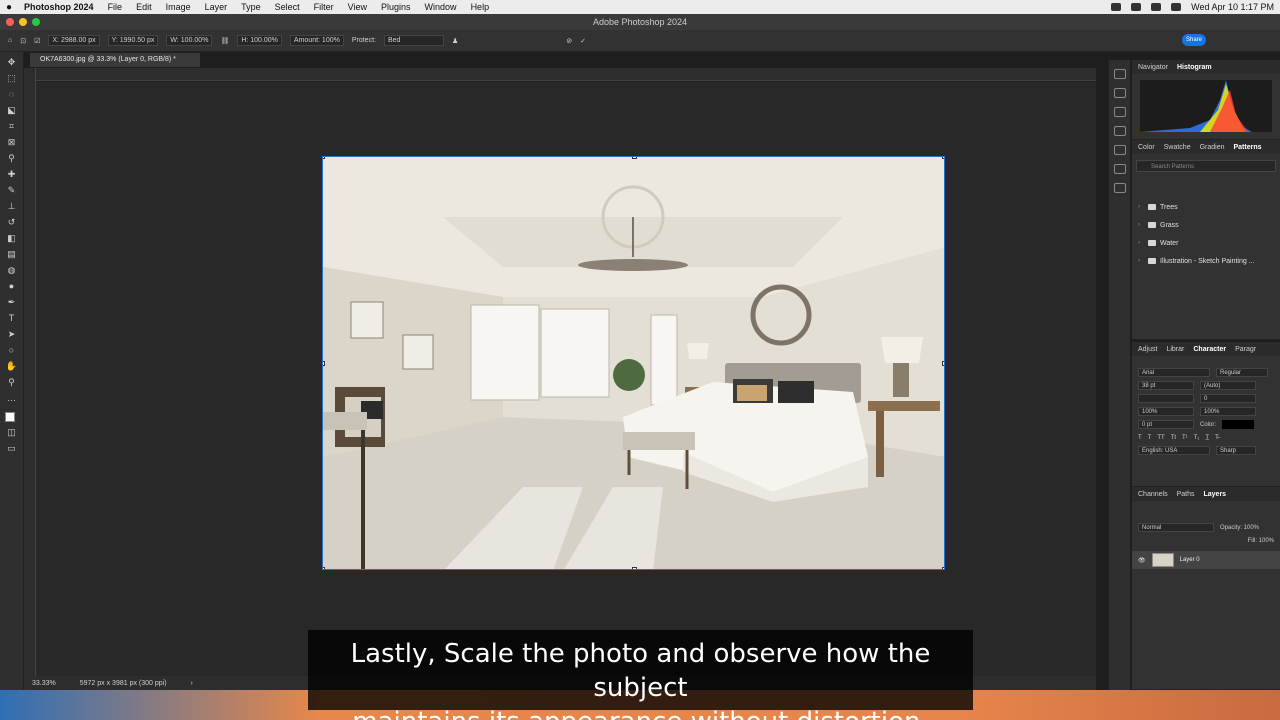  Describe the element at coordinates (1166, 411) in the screenshot. I see `vertical-scale-field: 100%` at that location.